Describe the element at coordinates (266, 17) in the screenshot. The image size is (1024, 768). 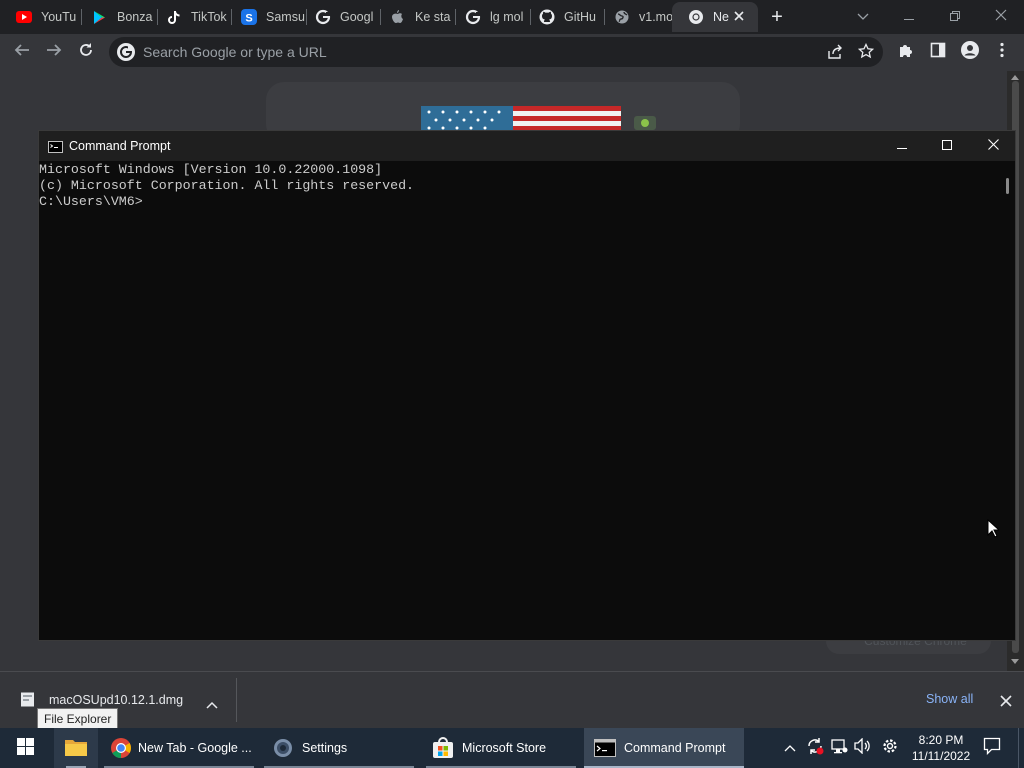
I see `tab-samsung: S Samsu` at that location.